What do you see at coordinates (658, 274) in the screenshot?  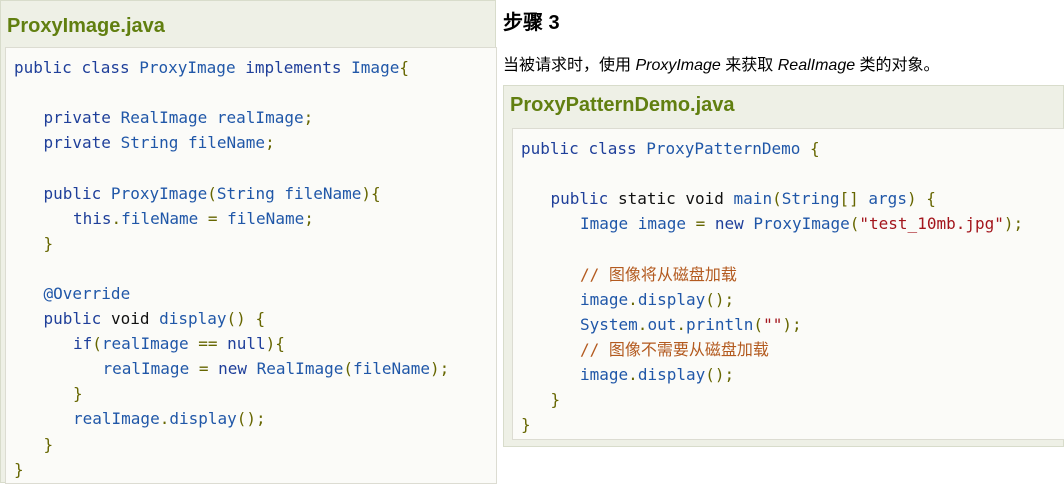 I see `code-line: // 图像将从磁盘加载` at bounding box center [658, 274].